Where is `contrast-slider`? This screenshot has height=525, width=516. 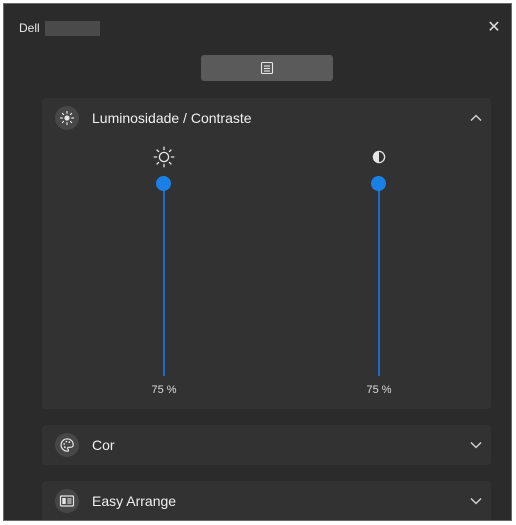
contrast-slider is located at coordinates (379, 275).